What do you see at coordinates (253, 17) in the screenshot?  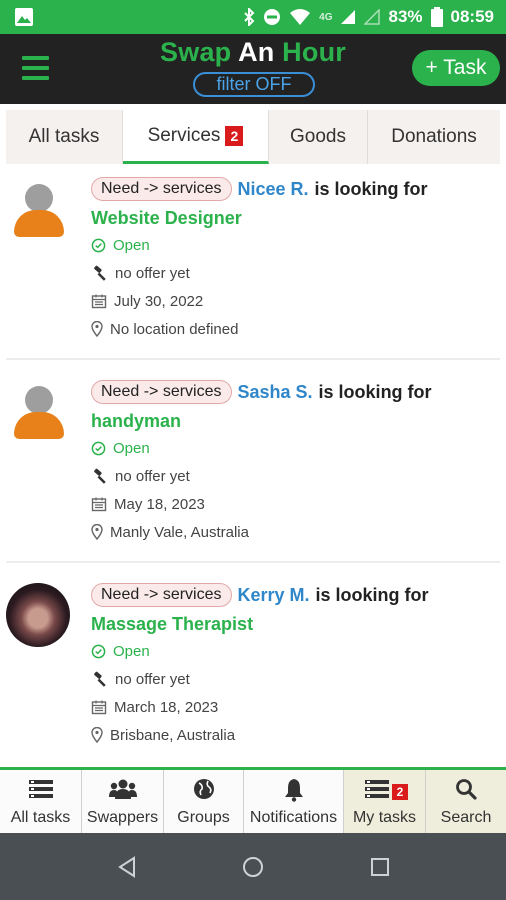 I see `status-bar: 4G 83% 08:59` at bounding box center [253, 17].